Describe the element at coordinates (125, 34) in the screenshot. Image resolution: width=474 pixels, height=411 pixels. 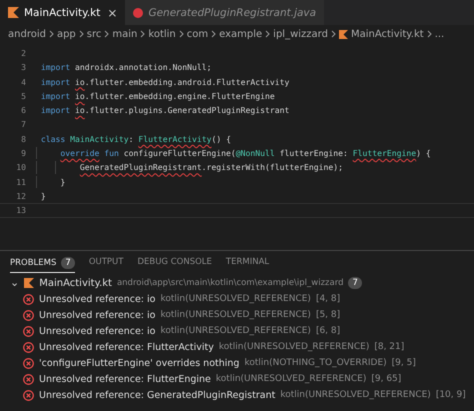
I see `breadcrumb-item: main` at that location.